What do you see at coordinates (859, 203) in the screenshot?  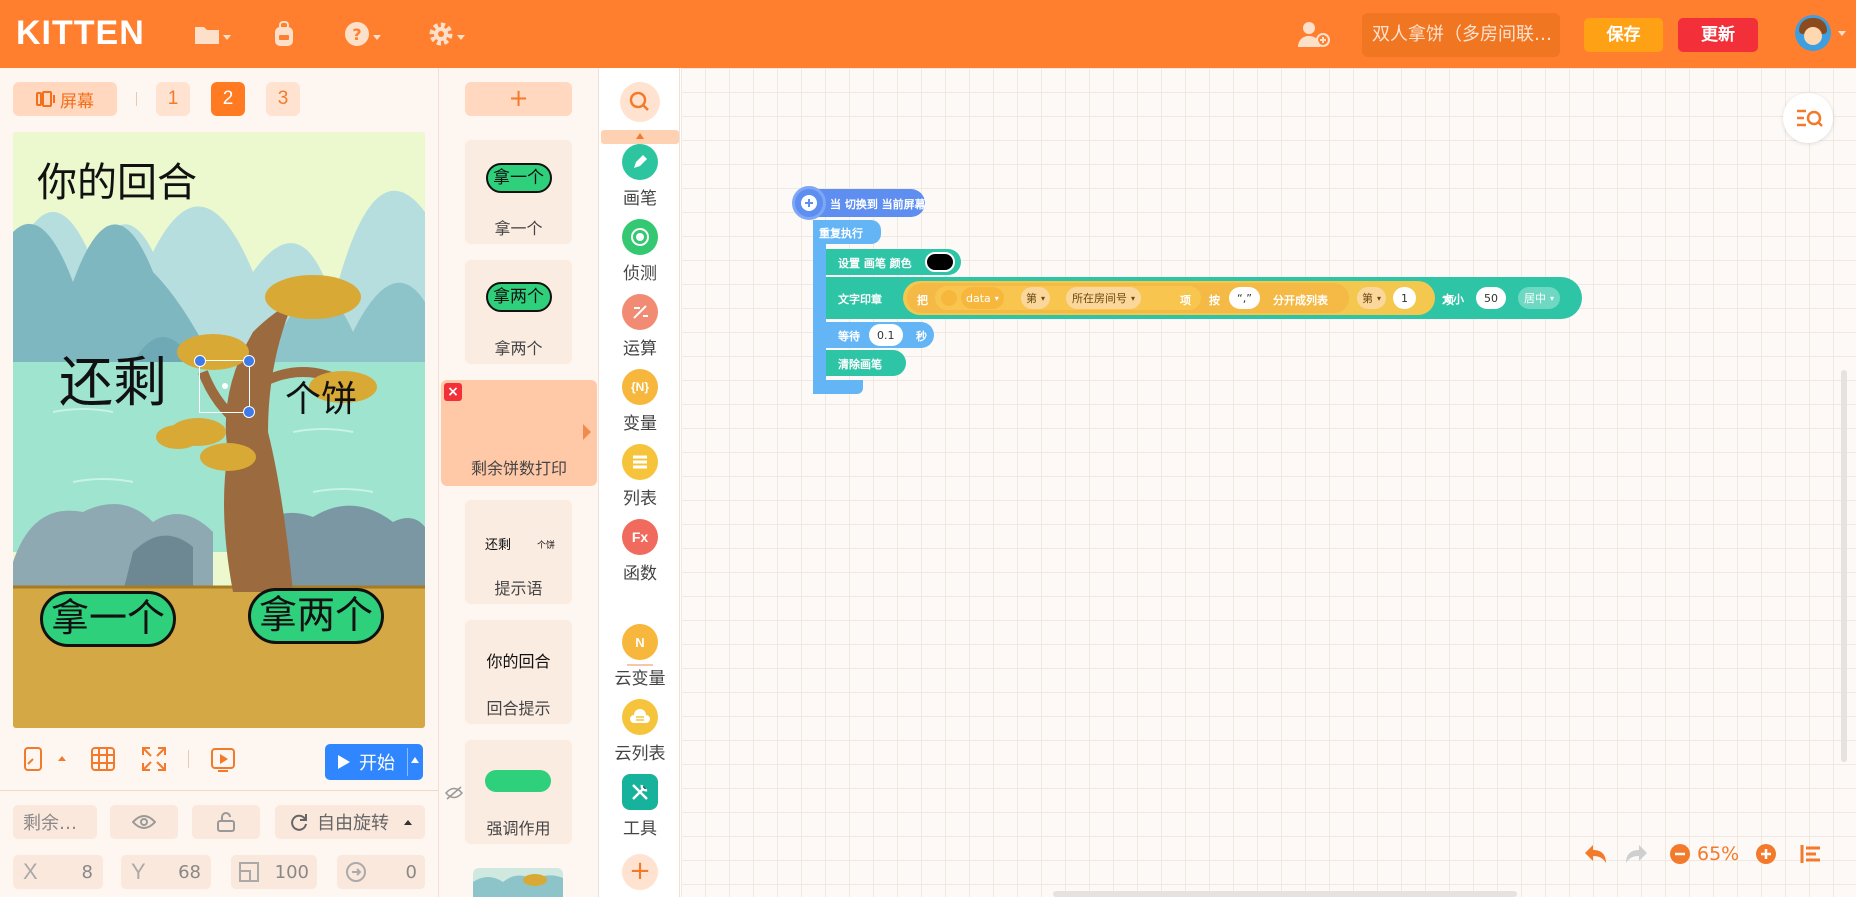 I see `event-hat-block: 当 切换到 当前屏幕` at bounding box center [859, 203].